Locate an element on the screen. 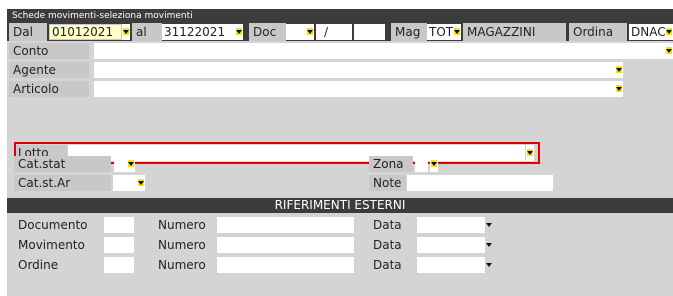 The height and width of the screenshot is (296, 673). ordina-dropdown-icon is located at coordinates (669, 32).